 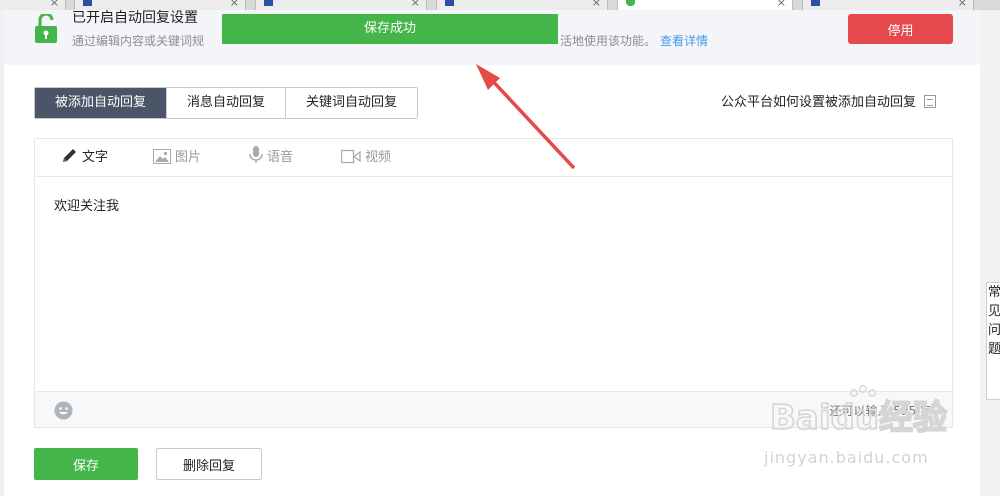 What do you see at coordinates (390, 29) in the screenshot?
I see `save-success-toast: 保存成功` at bounding box center [390, 29].